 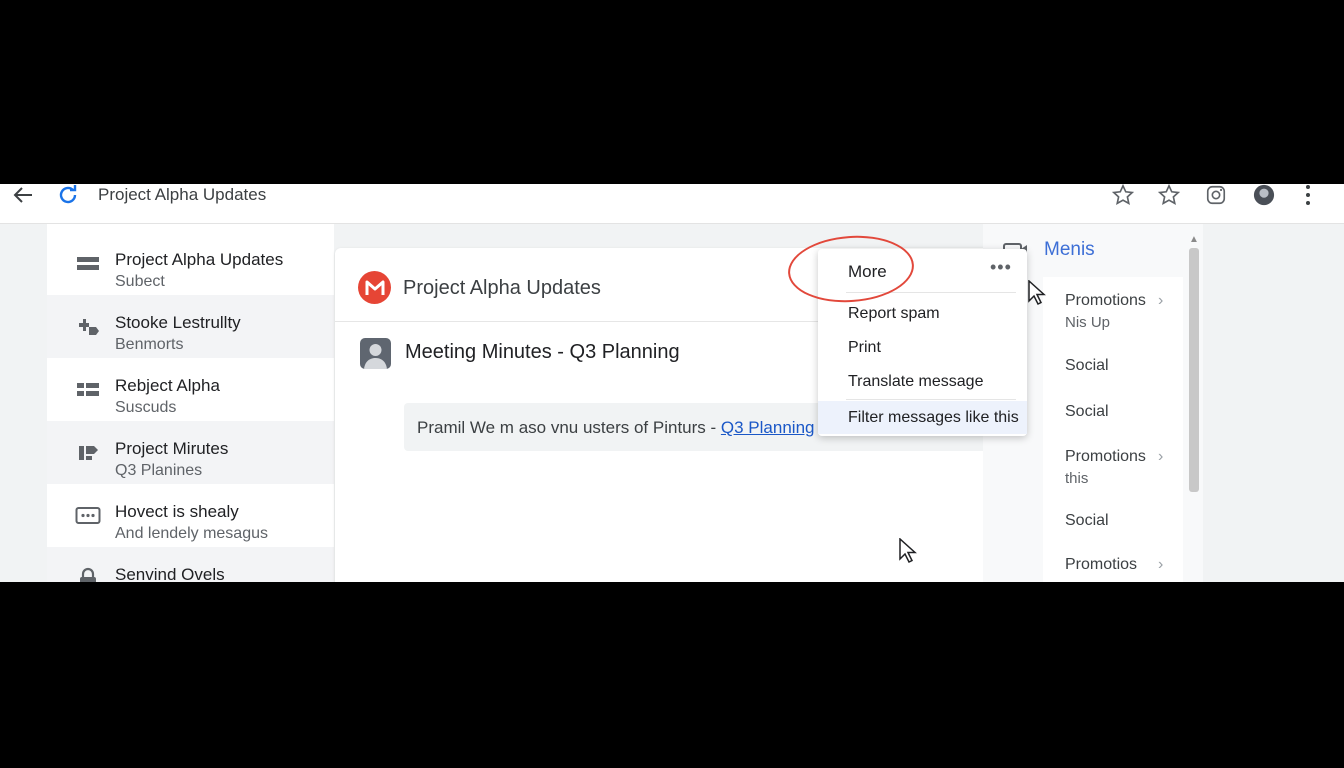 I want to click on grid-list-icon, so click(x=88, y=390).